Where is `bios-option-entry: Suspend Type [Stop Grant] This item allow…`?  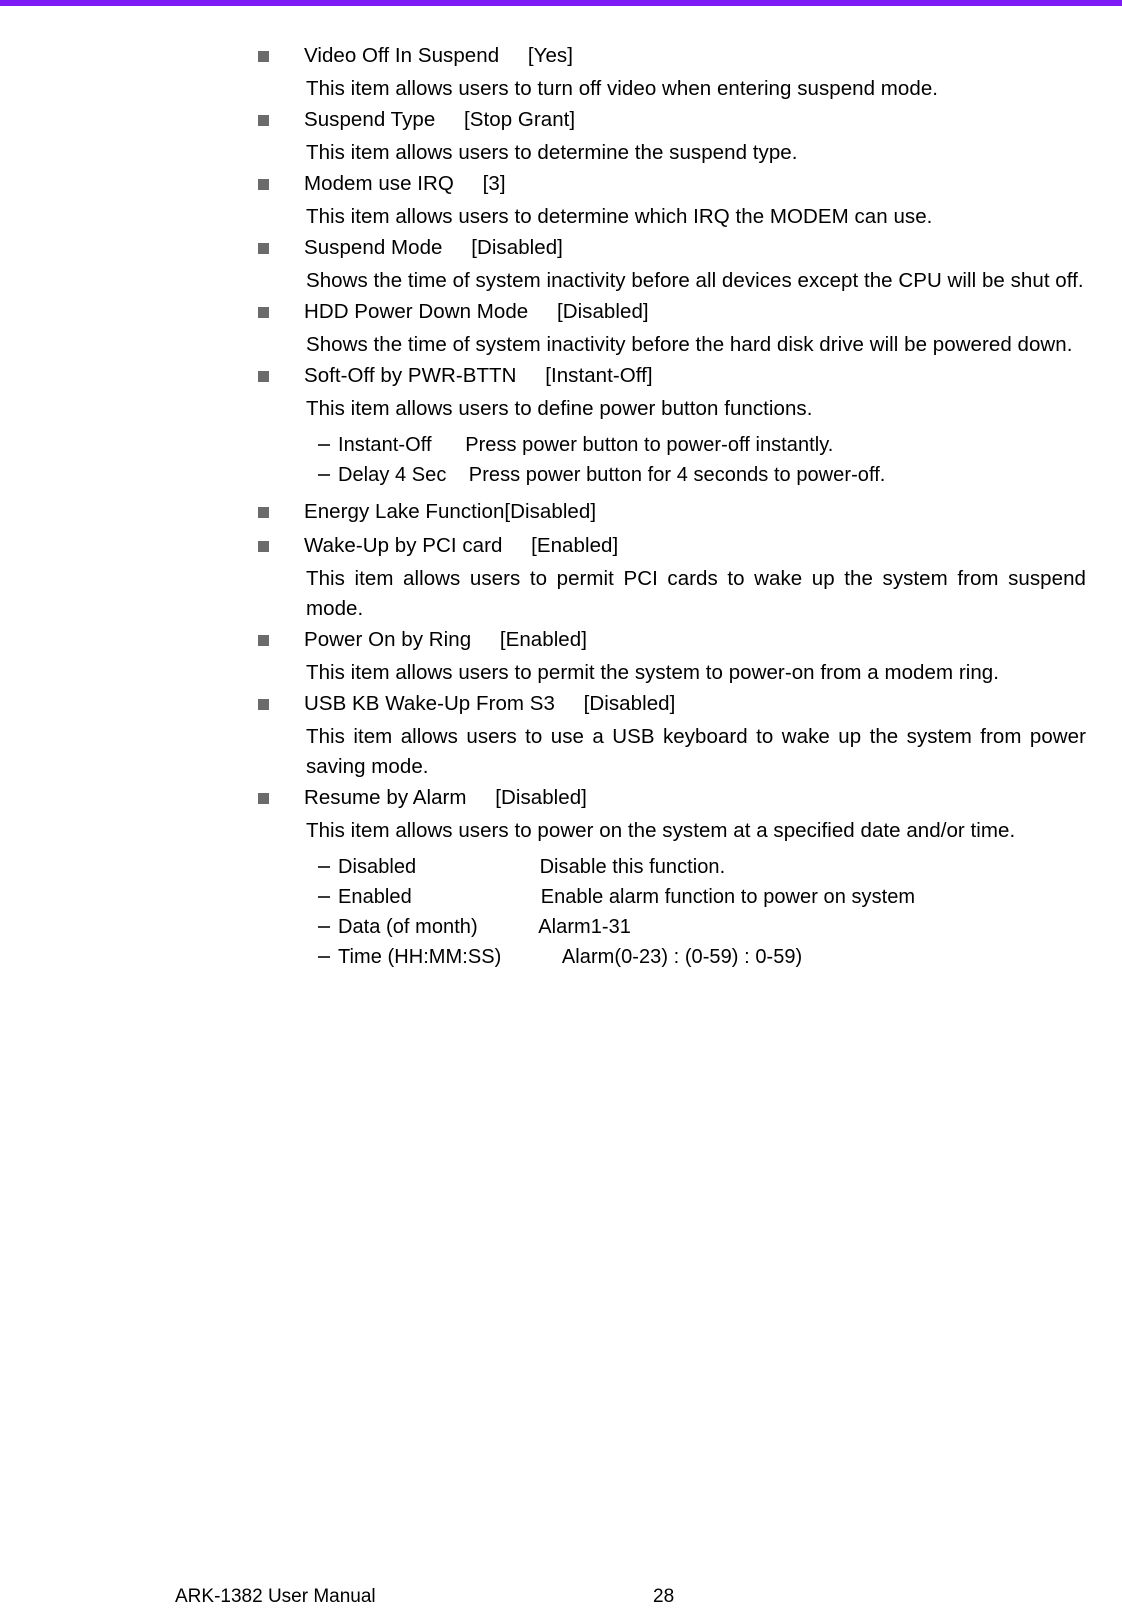
bios-option-entry: Suspend Type [Stop Grant] This item allow… is located at coordinates (670, 136).